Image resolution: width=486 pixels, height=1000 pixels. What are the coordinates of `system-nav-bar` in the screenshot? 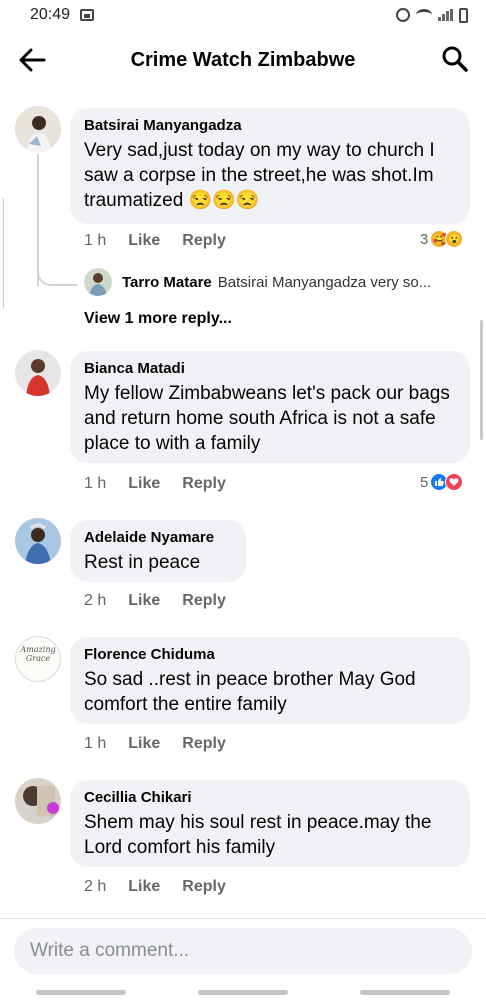 It's located at (243, 992).